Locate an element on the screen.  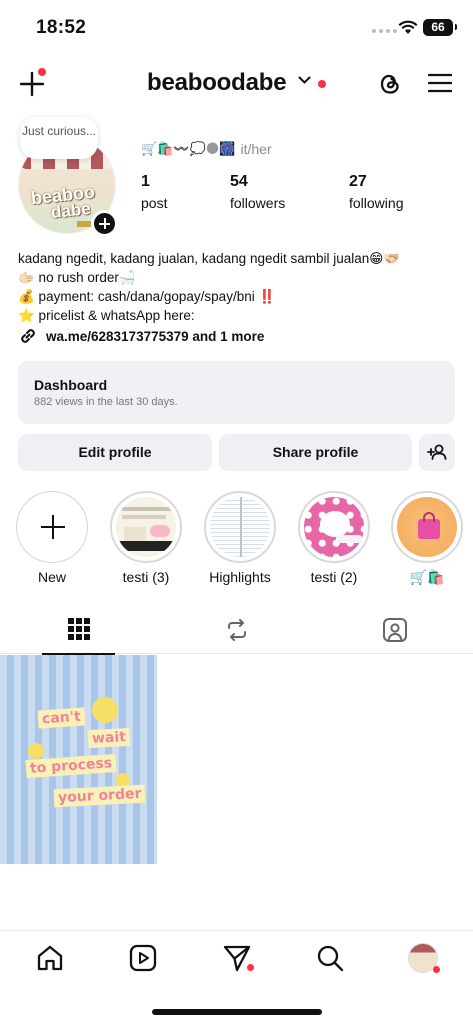
highlight-new: New is located at coordinates (52, 538).